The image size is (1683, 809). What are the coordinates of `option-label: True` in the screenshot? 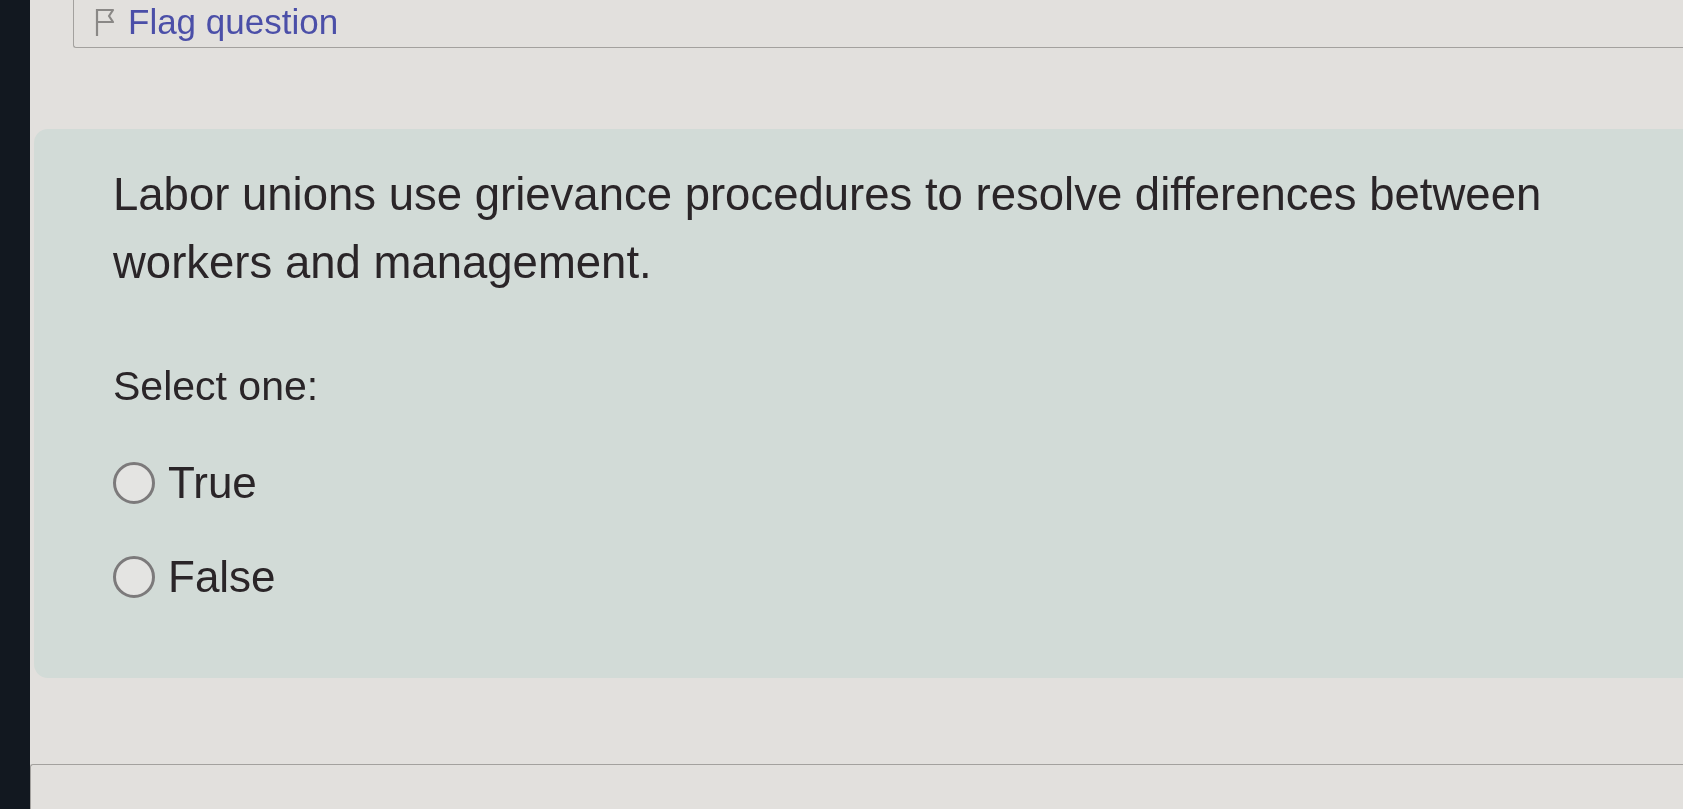 It's located at (212, 483).